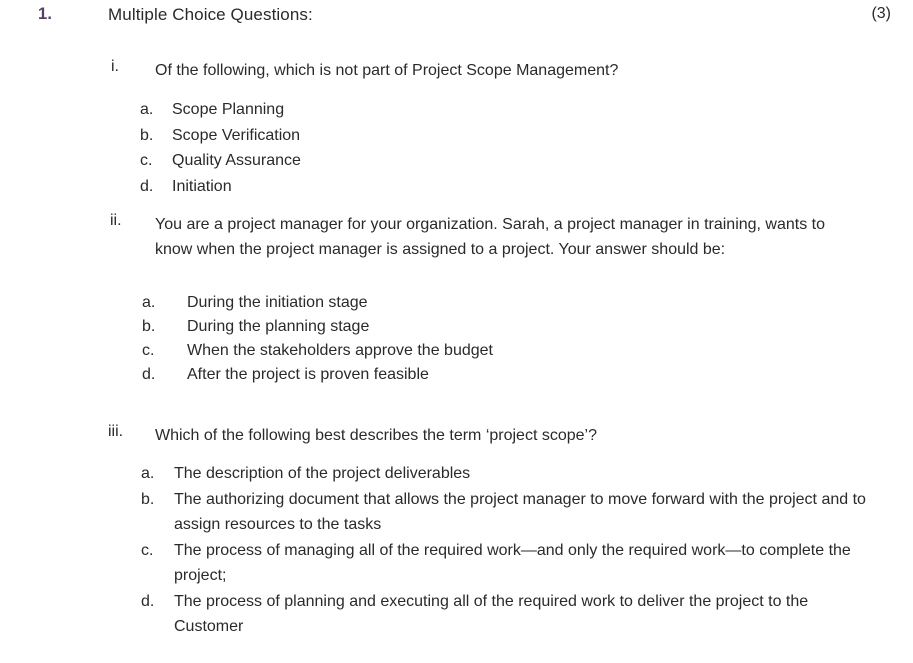 The width and height of the screenshot is (913, 663). Describe the element at coordinates (308, 374) in the screenshot. I see `option-text: After the project is proven feasible` at that location.